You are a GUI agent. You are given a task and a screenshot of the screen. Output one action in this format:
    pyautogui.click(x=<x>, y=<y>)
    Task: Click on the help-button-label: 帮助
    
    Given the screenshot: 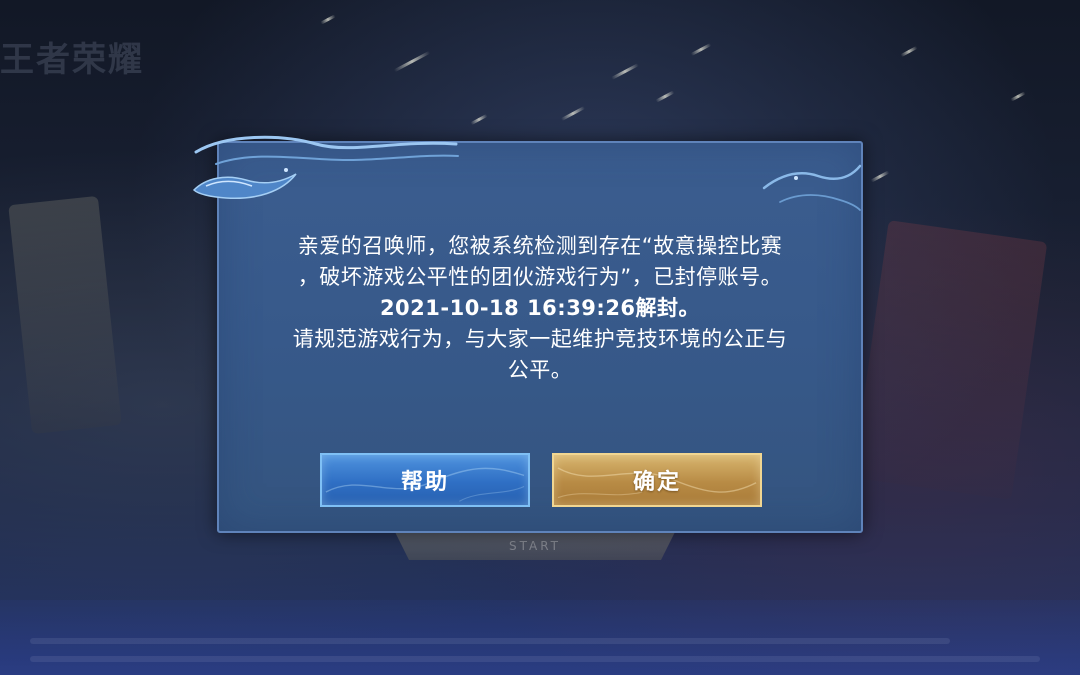 What is the action you would take?
    pyautogui.click(x=424, y=482)
    